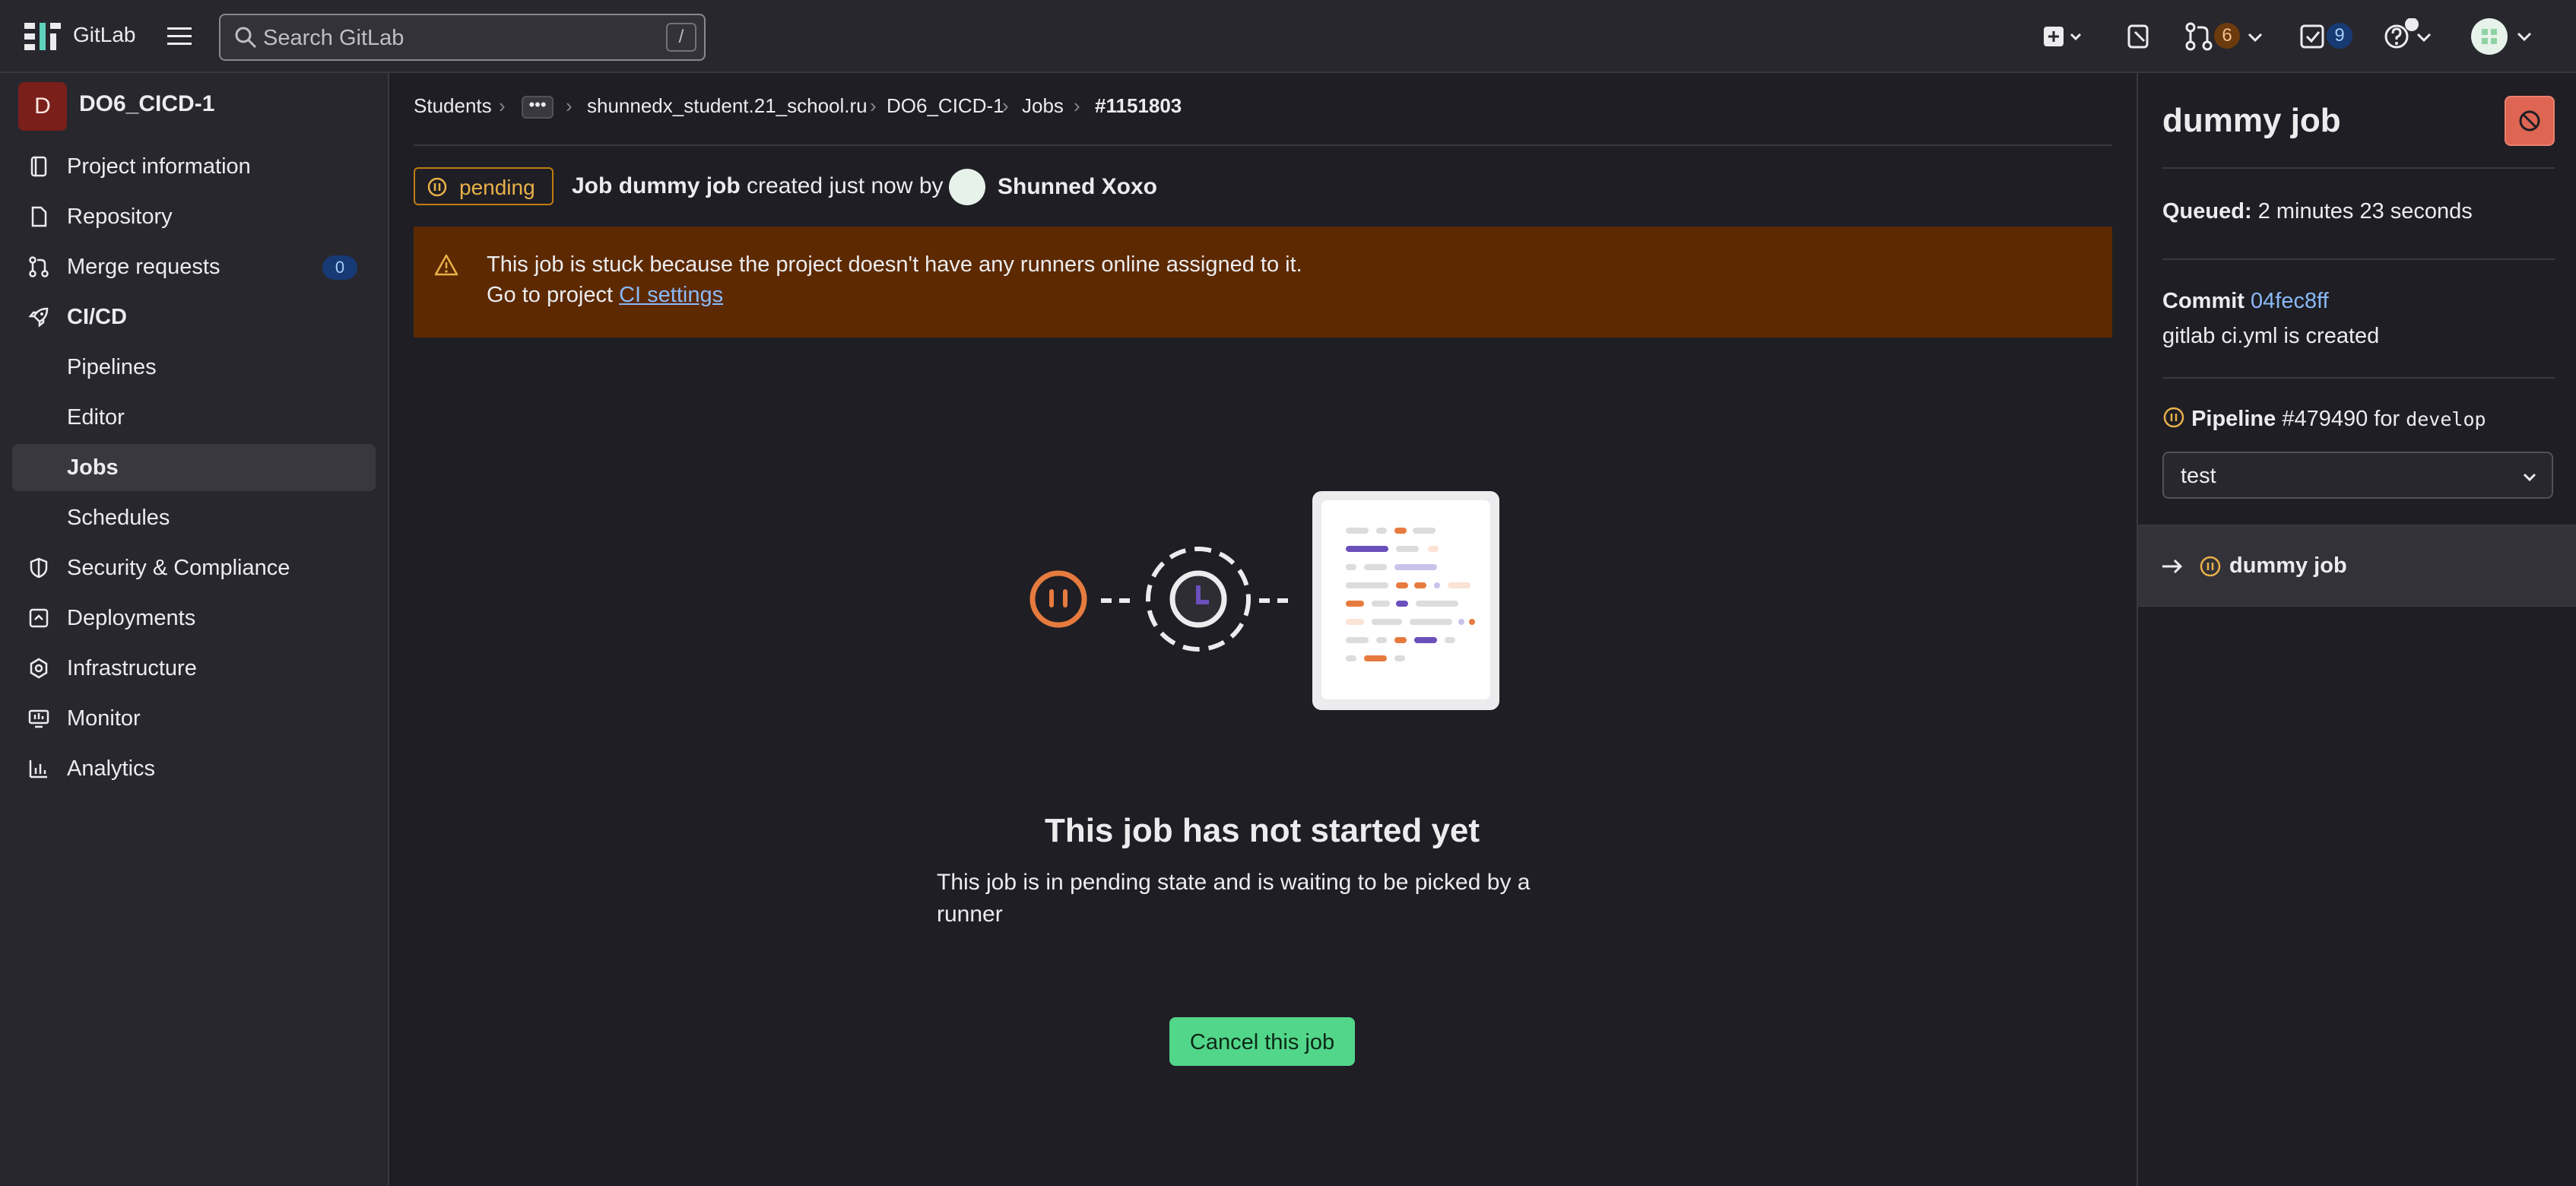 This screenshot has height=1186, width=2576. I want to click on queued-label: Queued:, so click(2207, 211).